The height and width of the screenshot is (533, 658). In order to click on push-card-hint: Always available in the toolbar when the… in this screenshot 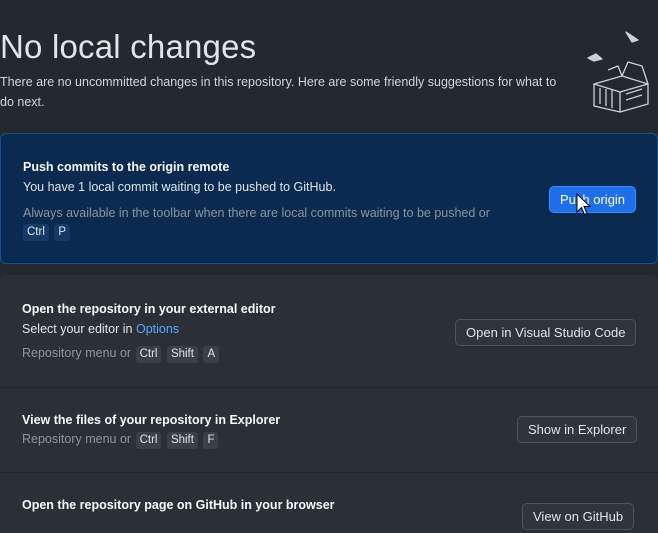, I will do `click(256, 213)`.